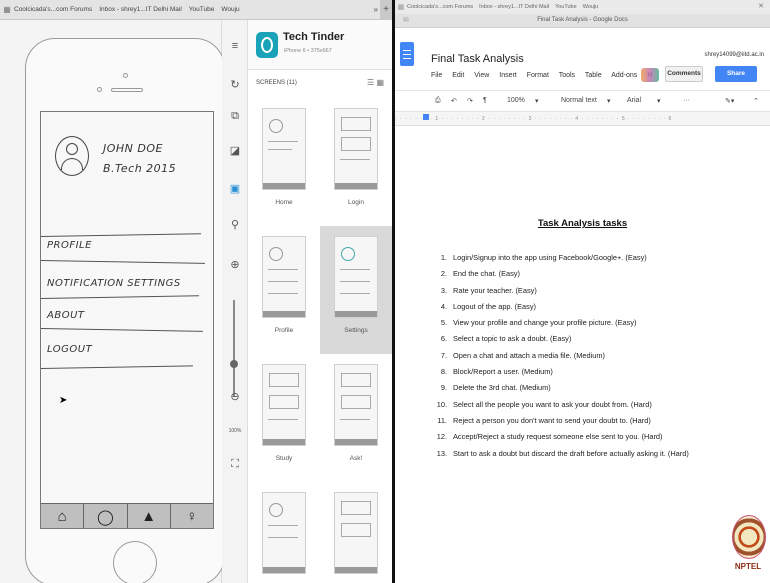  I want to click on thumb-caption: Home, so click(284, 202).